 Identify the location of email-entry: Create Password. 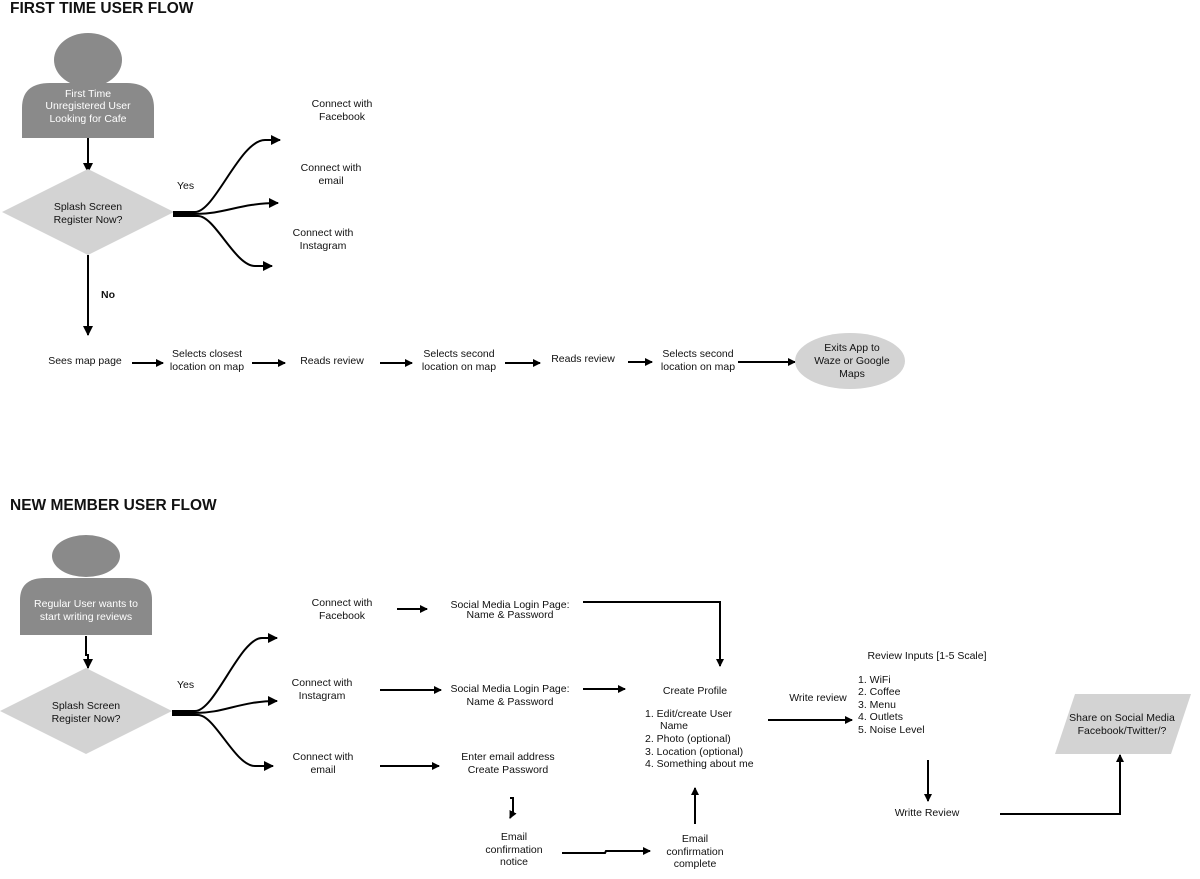
(508, 770).